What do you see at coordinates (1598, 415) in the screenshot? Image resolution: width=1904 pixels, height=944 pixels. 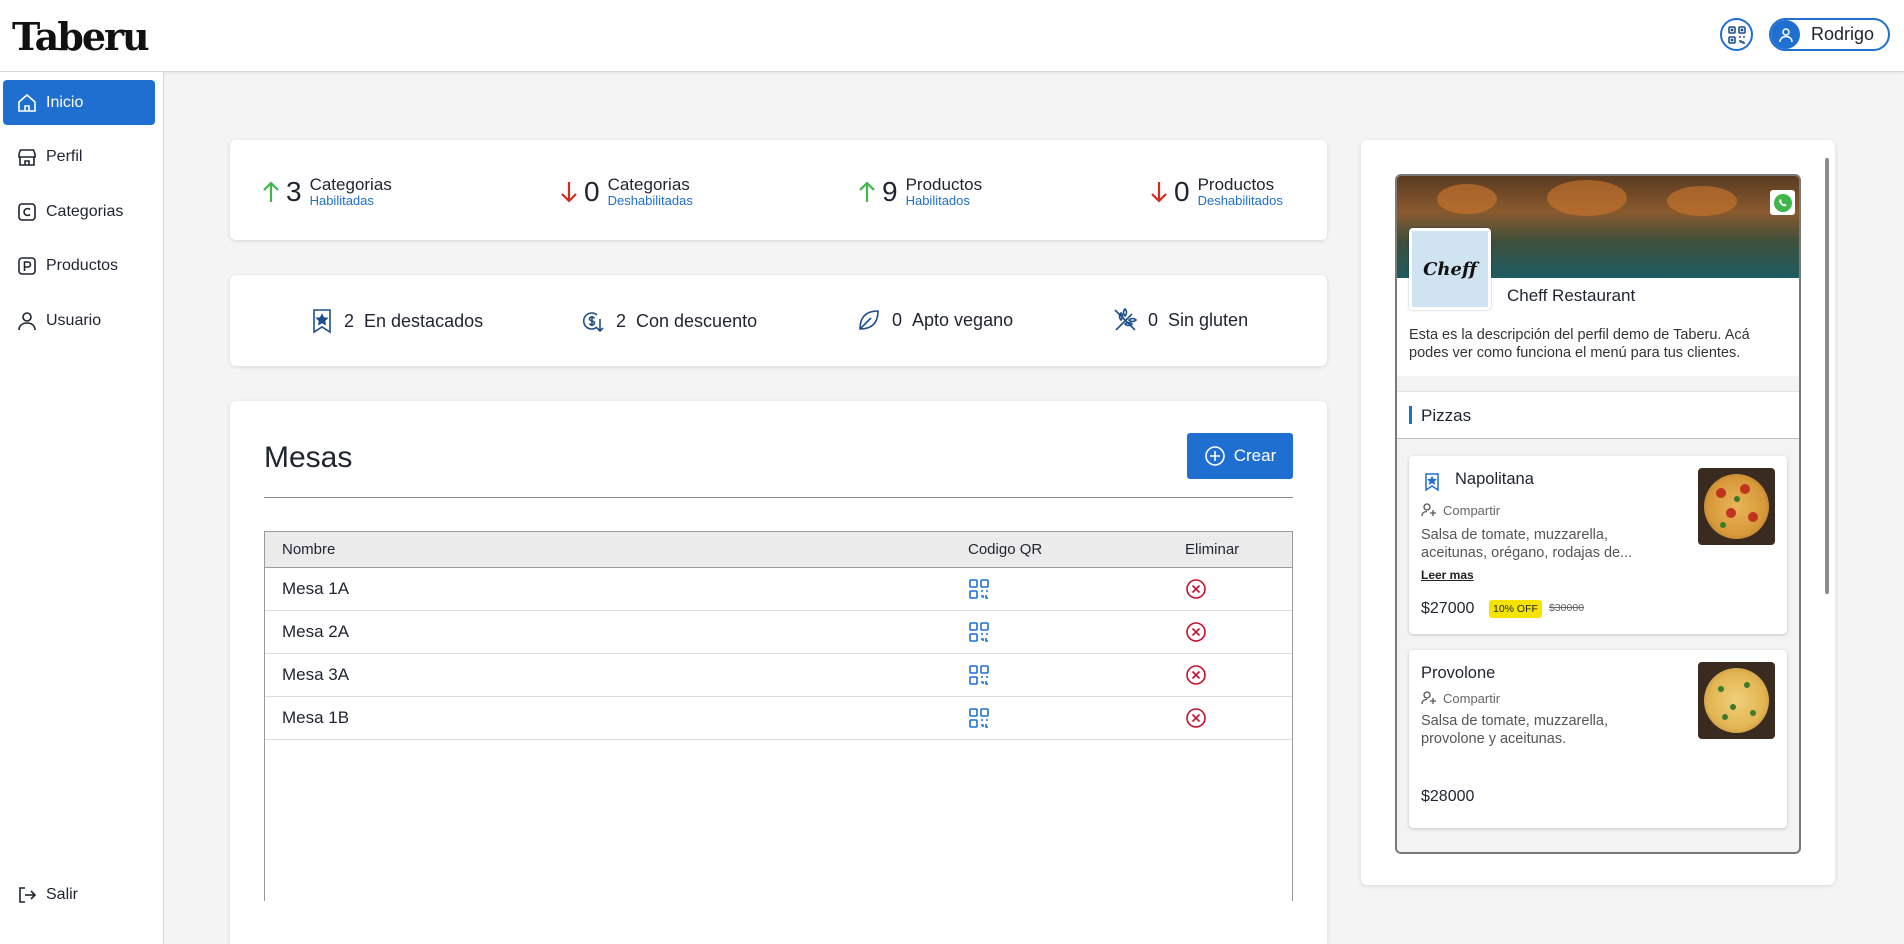 I see `category-header: Pizzas` at bounding box center [1598, 415].